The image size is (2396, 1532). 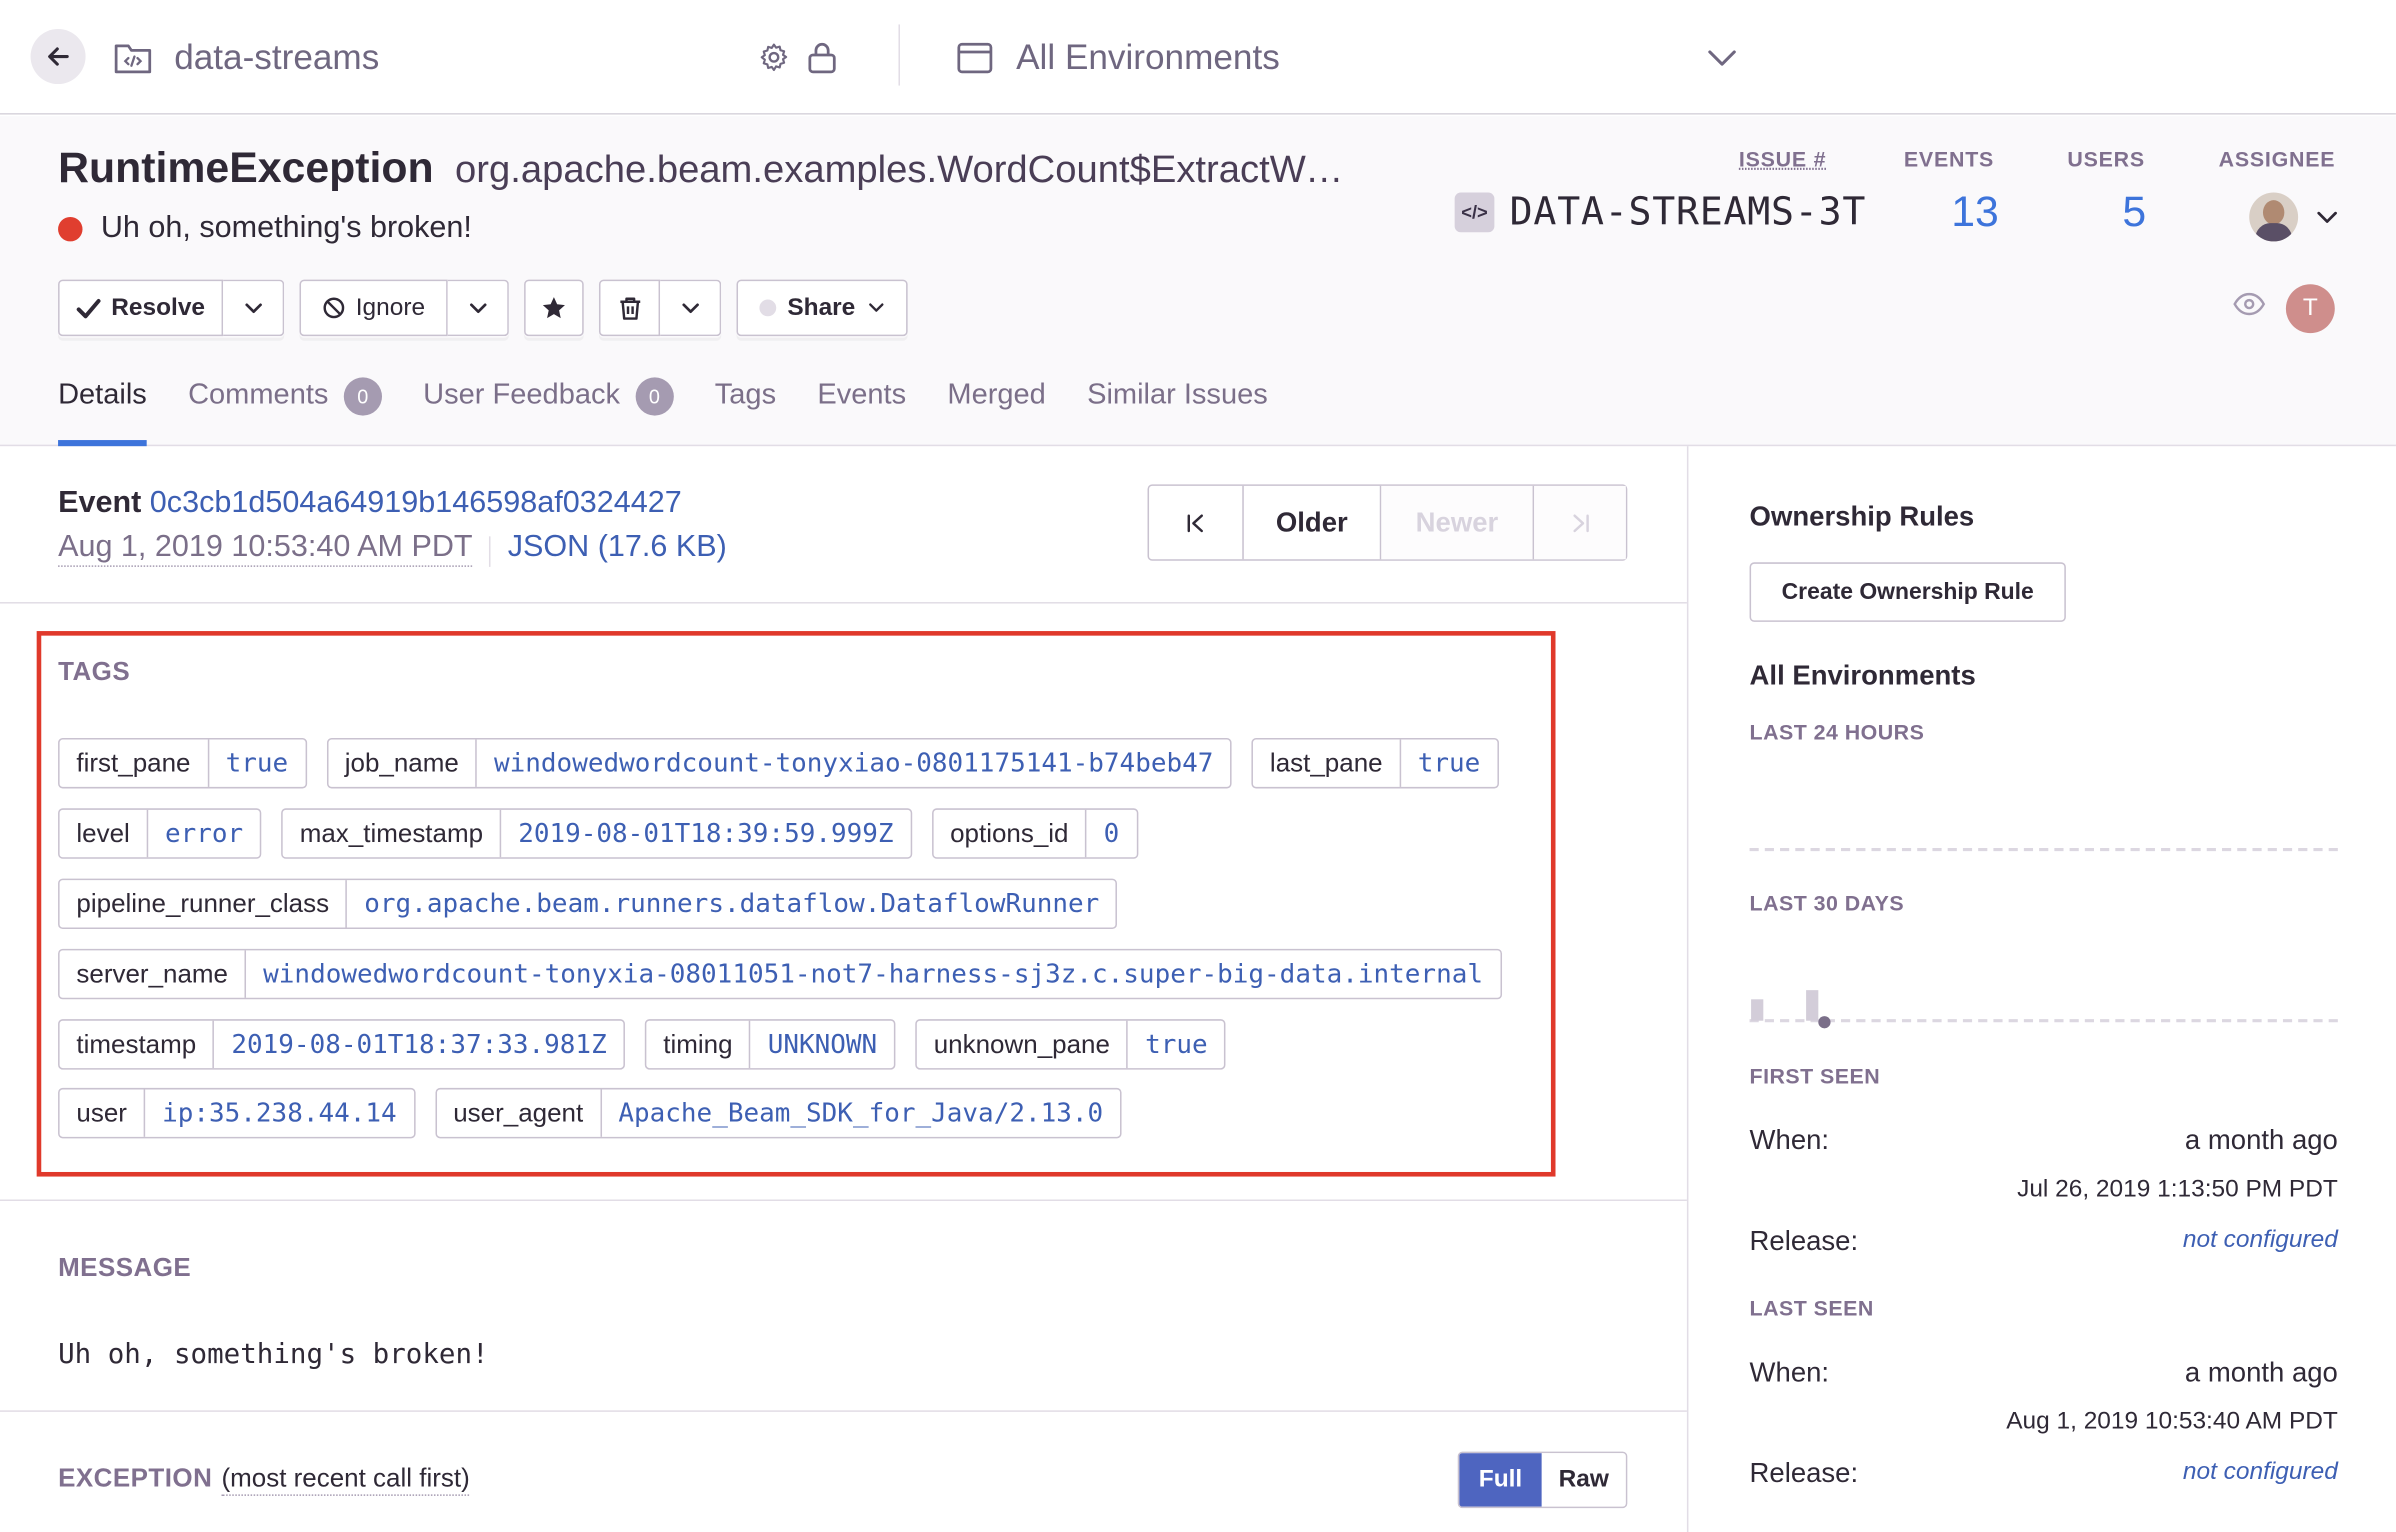 I want to click on event-pager: Older Newer, so click(x=1388, y=522).